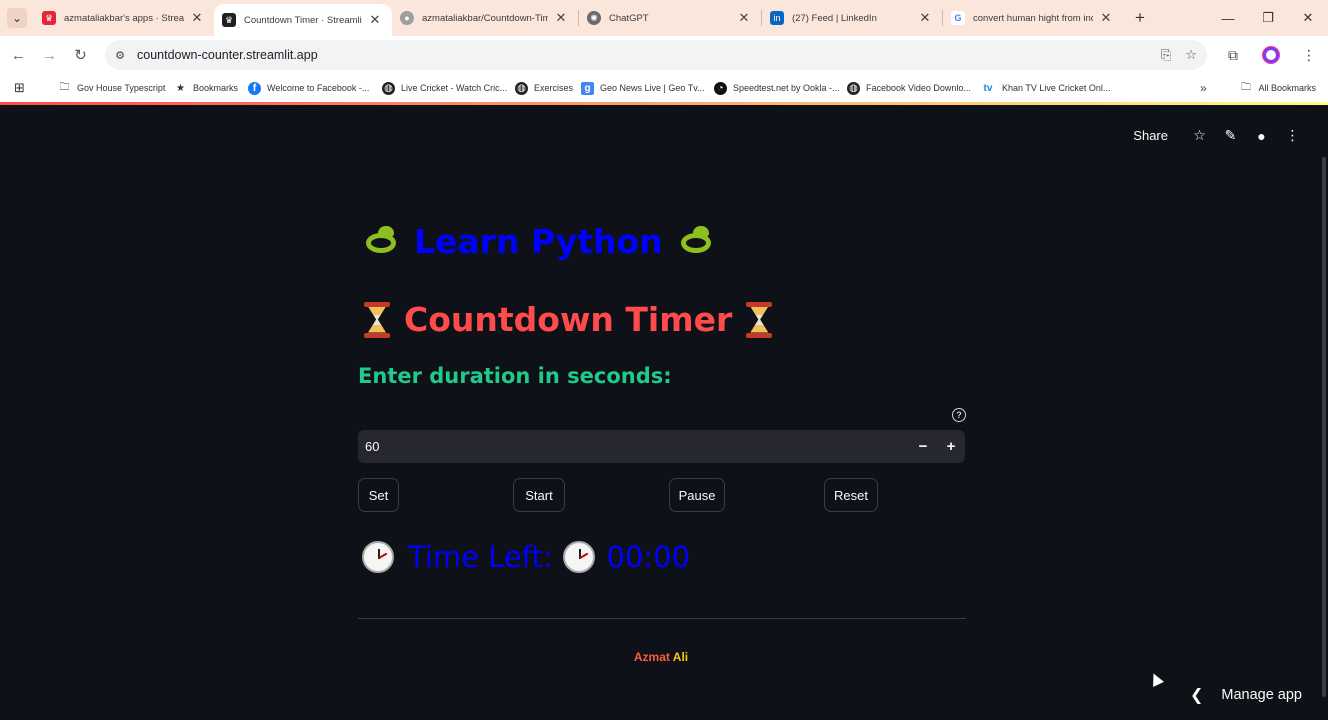 The width and height of the screenshot is (1328, 720). I want to click on tab-title: azmataliakbar's apps · Streamlit, so click(124, 18).